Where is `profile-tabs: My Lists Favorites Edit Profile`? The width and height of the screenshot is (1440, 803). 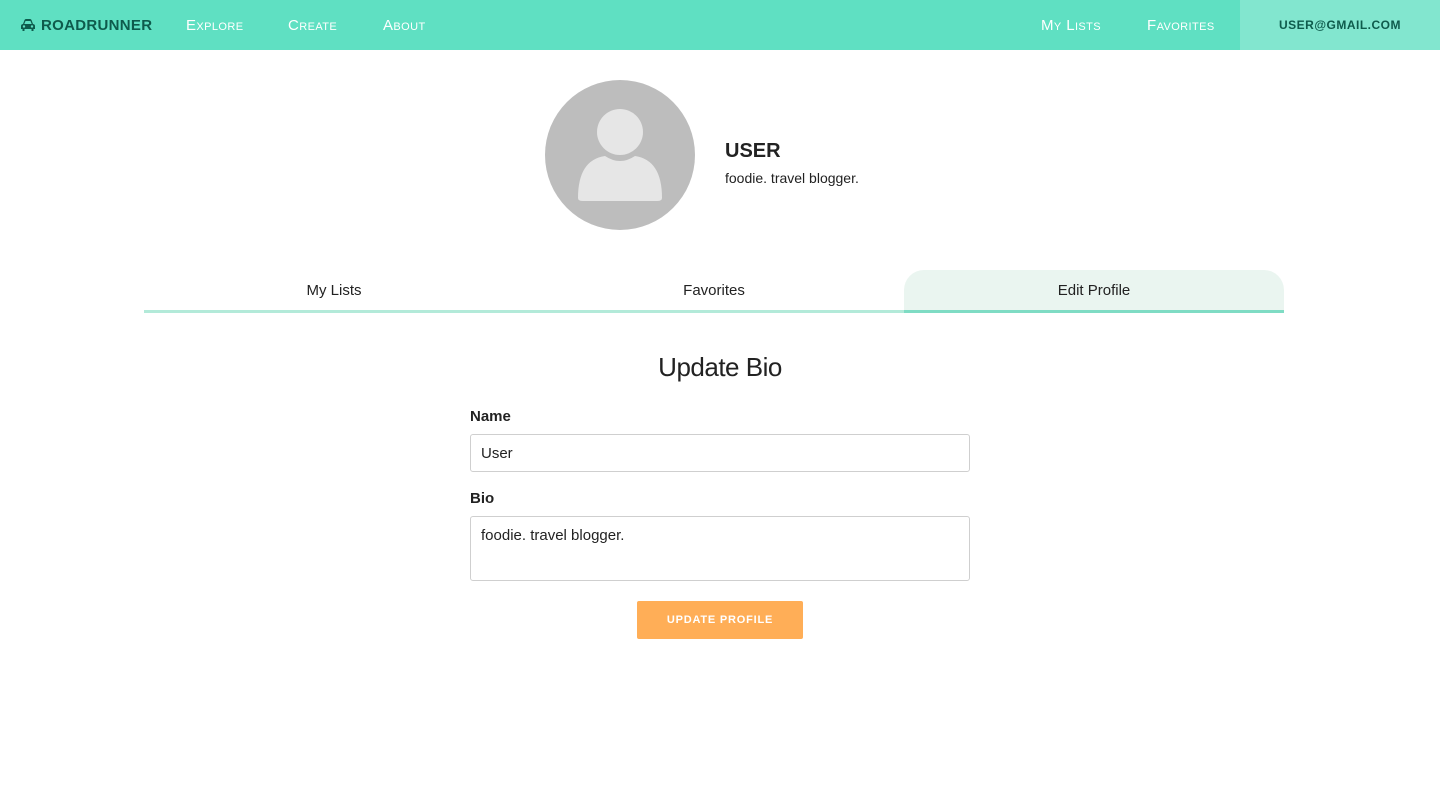
profile-tabs: My Lists Favorites Edit Profile is located at coordinates (714, 291).